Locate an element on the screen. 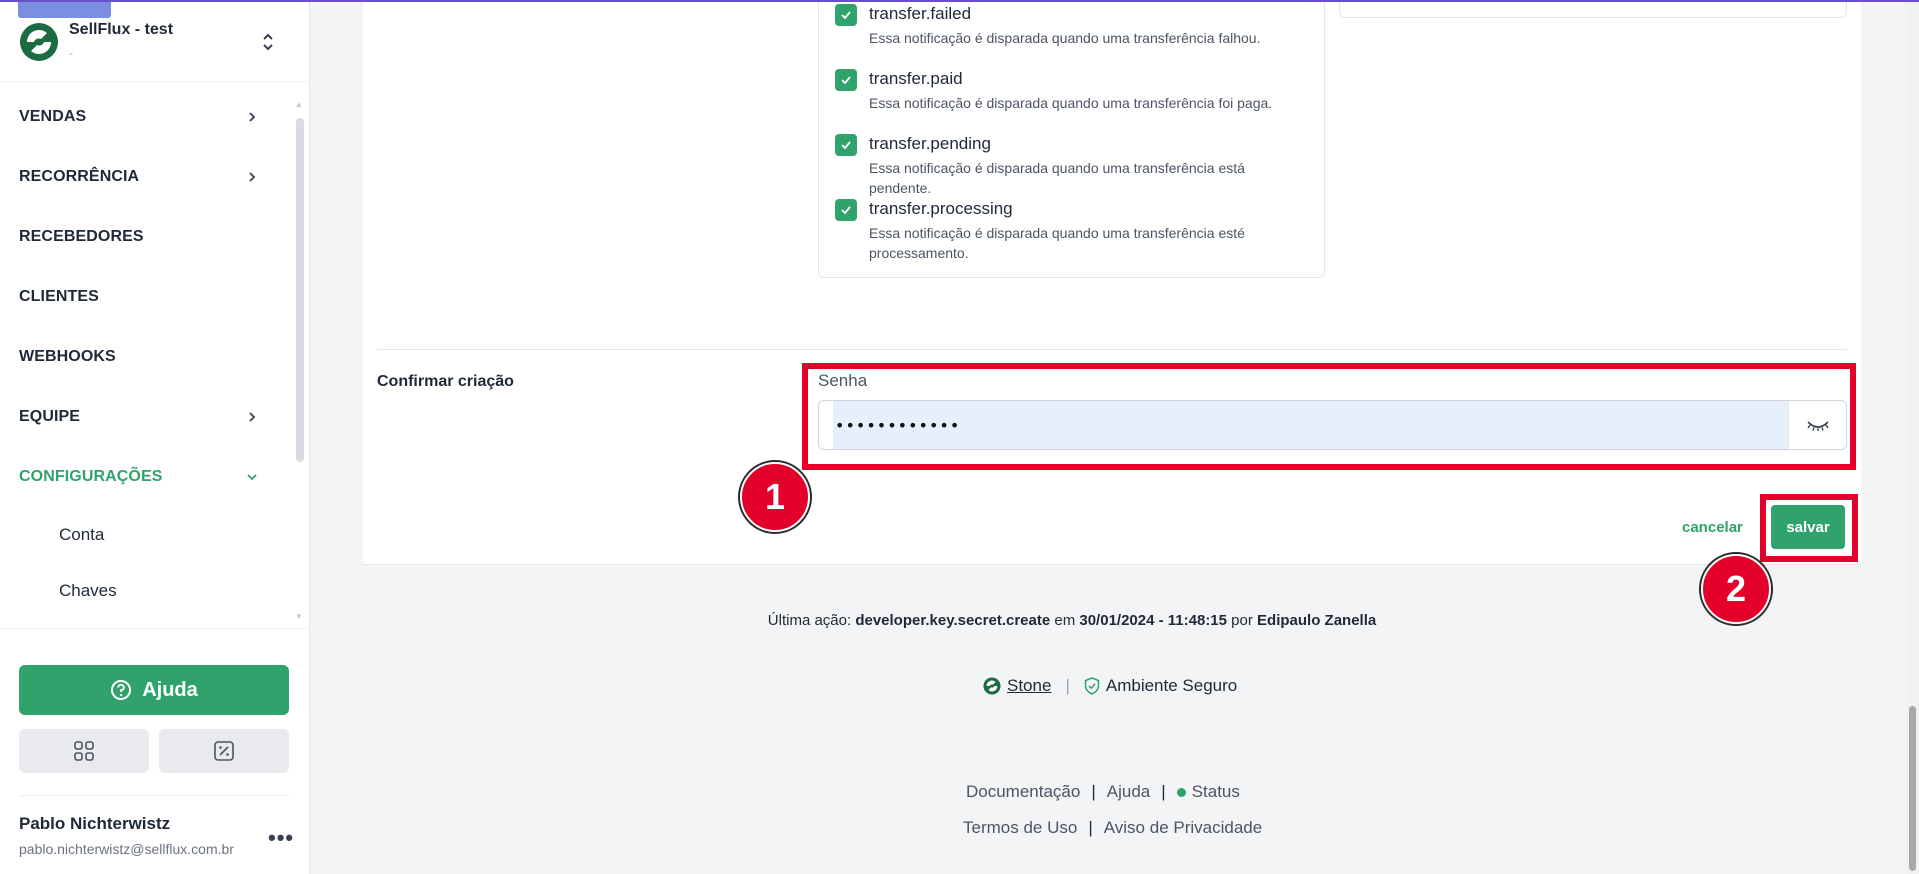 This screenshot has width=1919, height=874. user-name: Pablo Nichterwistz is located at coordinates (95, 823).